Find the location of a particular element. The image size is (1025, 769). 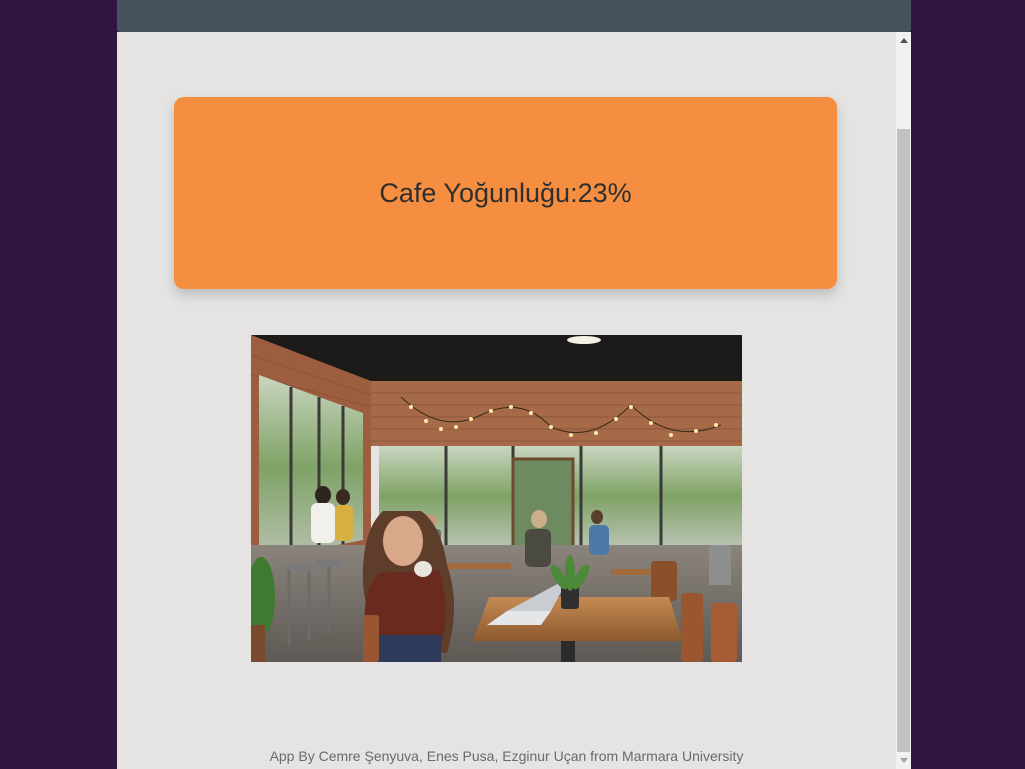

vertical-scrollbar is located at coordinates (903, 400).